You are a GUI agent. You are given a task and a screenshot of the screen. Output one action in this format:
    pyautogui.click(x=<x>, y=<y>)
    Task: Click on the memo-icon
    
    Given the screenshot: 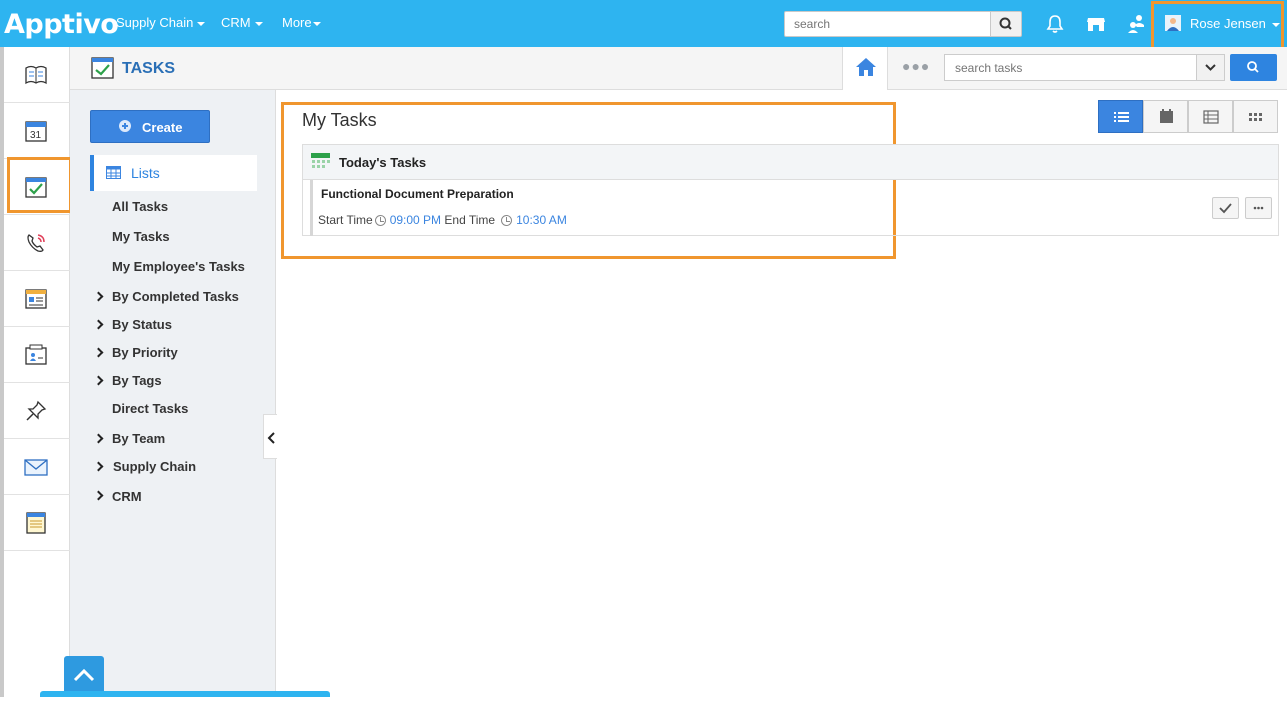 What is the action you would take?
    pyautogui.click(x=36, y=523)
    